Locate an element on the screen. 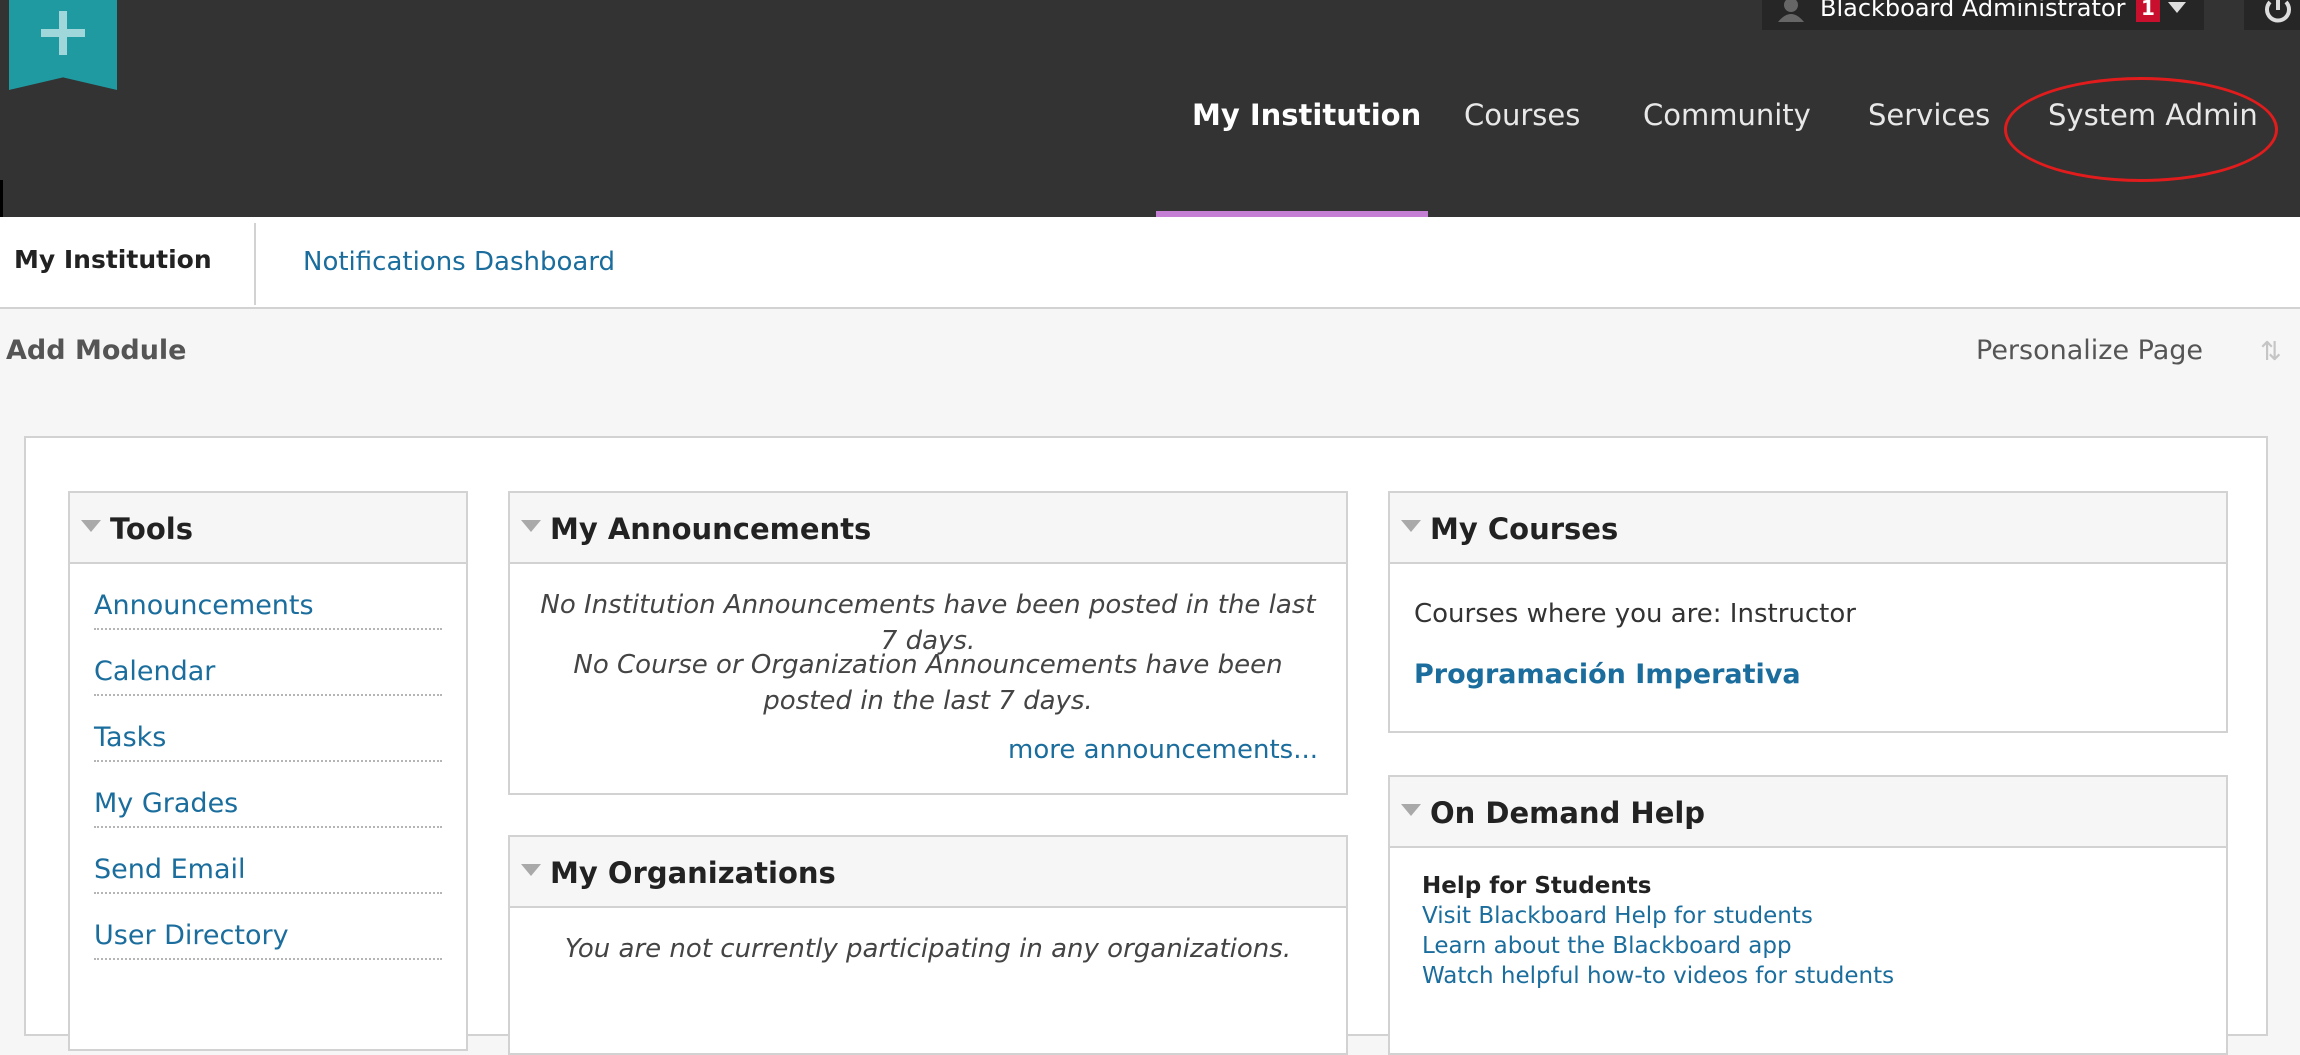  user-menu: Blackboard Administrator 1 is located at coordinates (1983, 15).